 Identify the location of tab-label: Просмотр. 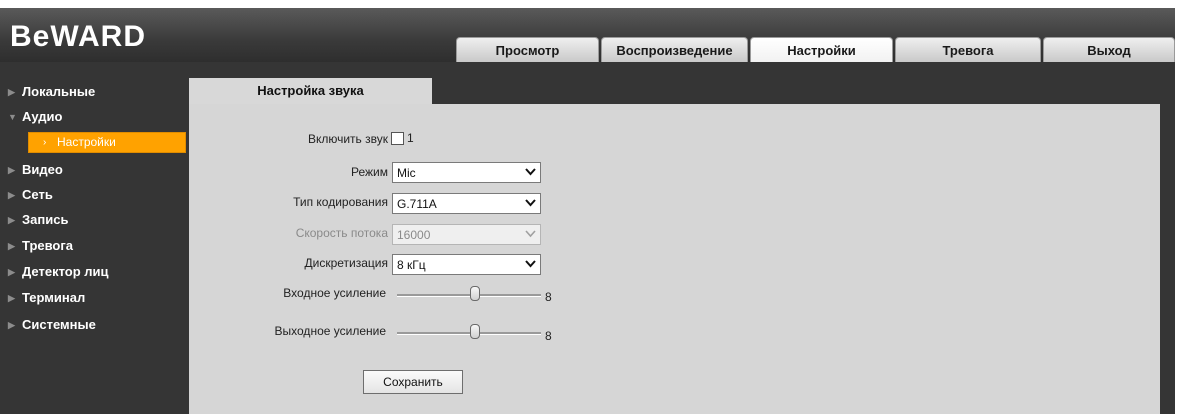
(527, 50).